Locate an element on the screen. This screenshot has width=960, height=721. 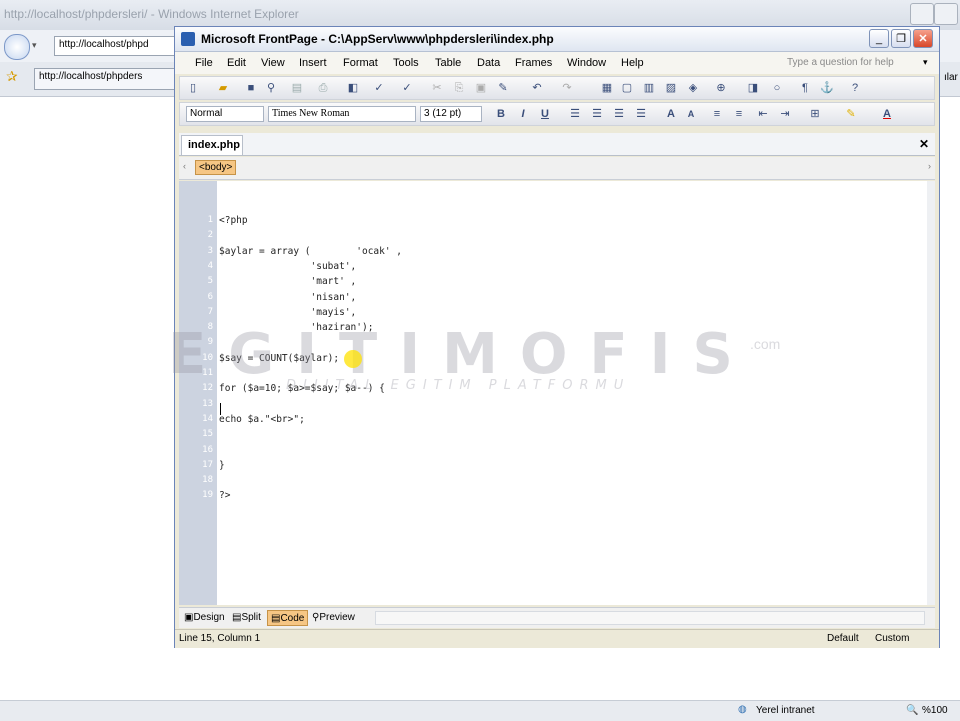
insert-layer-icon: ▥ is located at coordinates (649, 88).